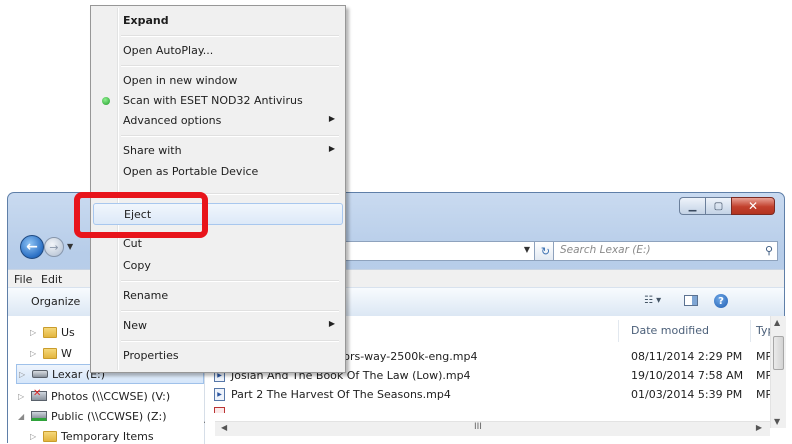  I want to click on preview-pane-icon, so click(691, 300).